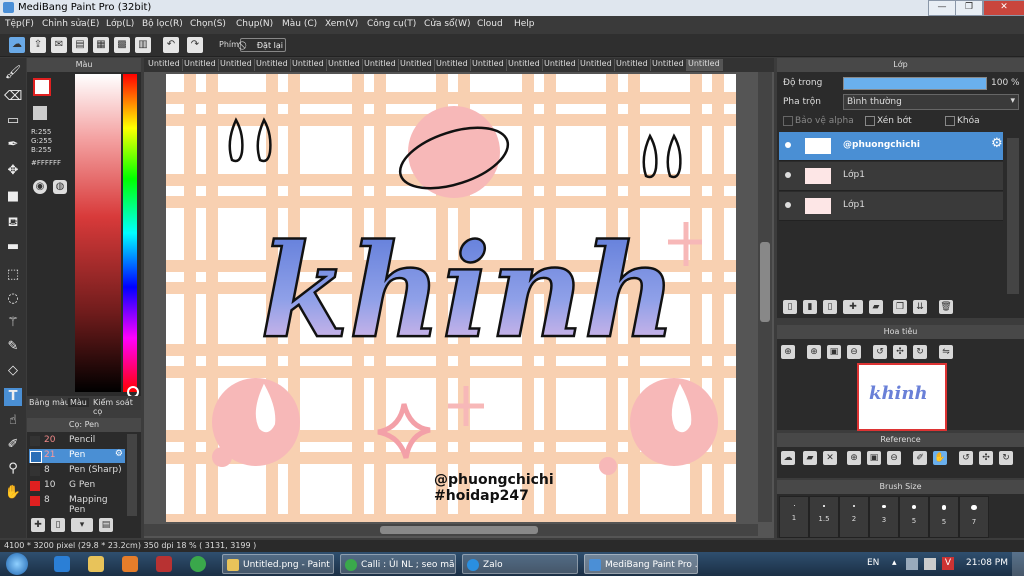 Image resolution: width=1024 pixels, height=576 pixels. Describe the element at coordinates (854, 517) in the screenshot. I see `brush-size-cell: 2` at that location.